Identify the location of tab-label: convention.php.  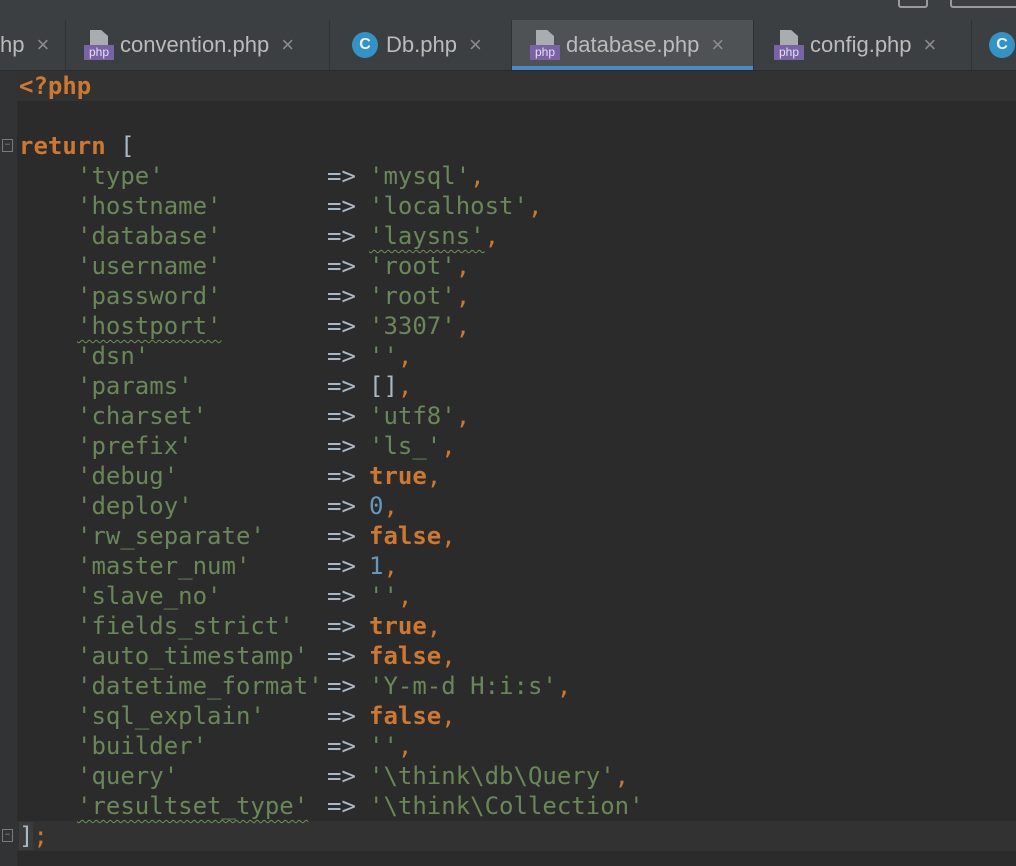
(195, 44).